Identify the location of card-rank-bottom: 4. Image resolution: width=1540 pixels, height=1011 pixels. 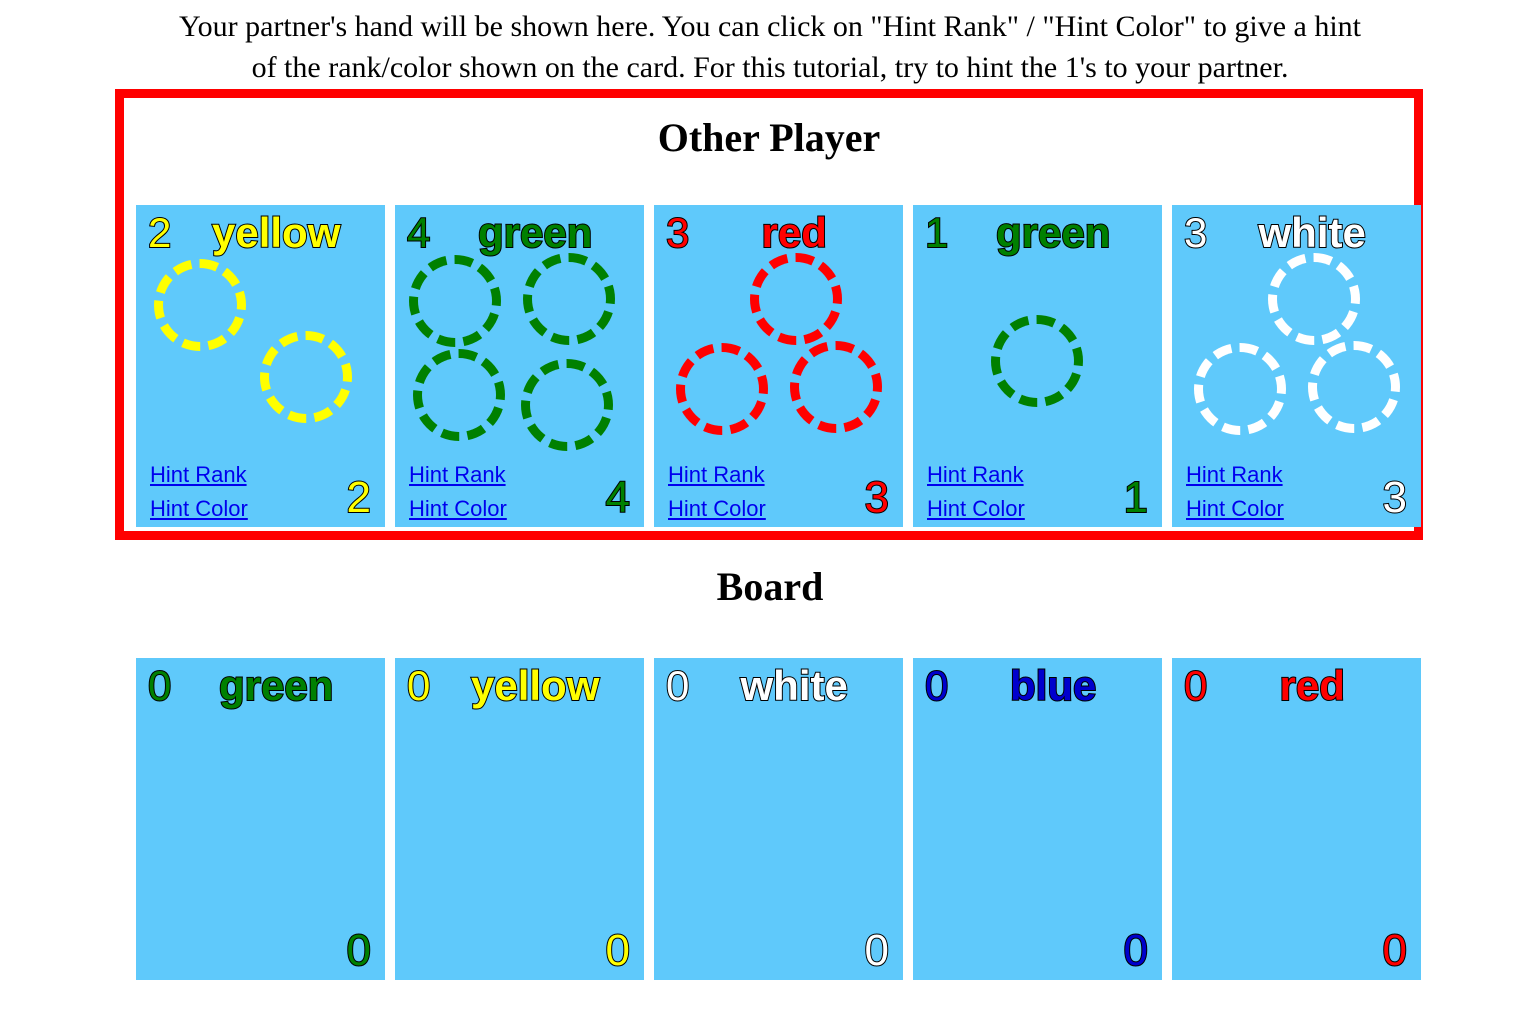
(617, 497).